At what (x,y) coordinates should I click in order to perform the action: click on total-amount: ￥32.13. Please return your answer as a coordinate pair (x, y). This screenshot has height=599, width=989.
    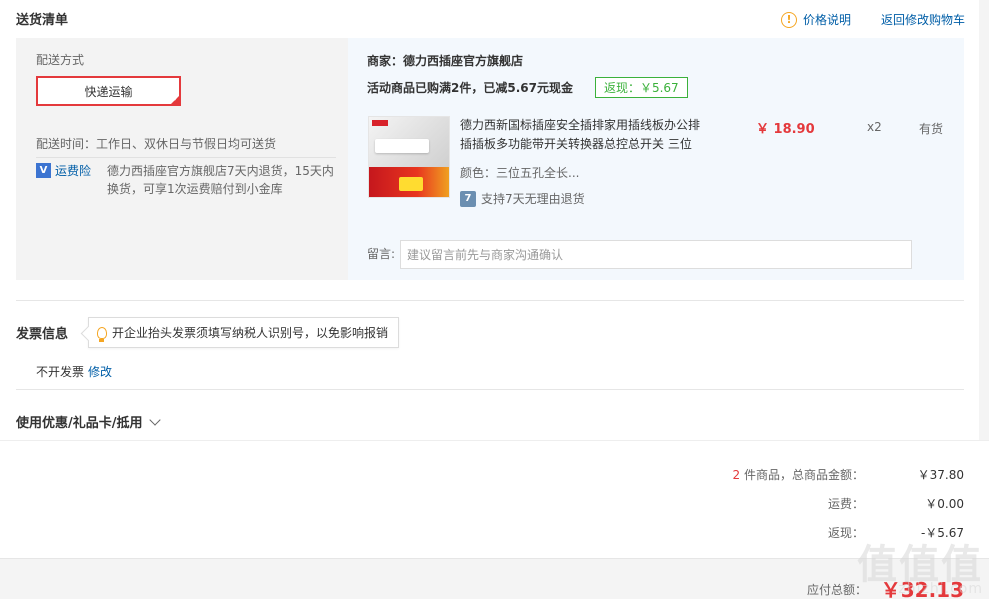
    Looking at the image, I should click on (922, 588).